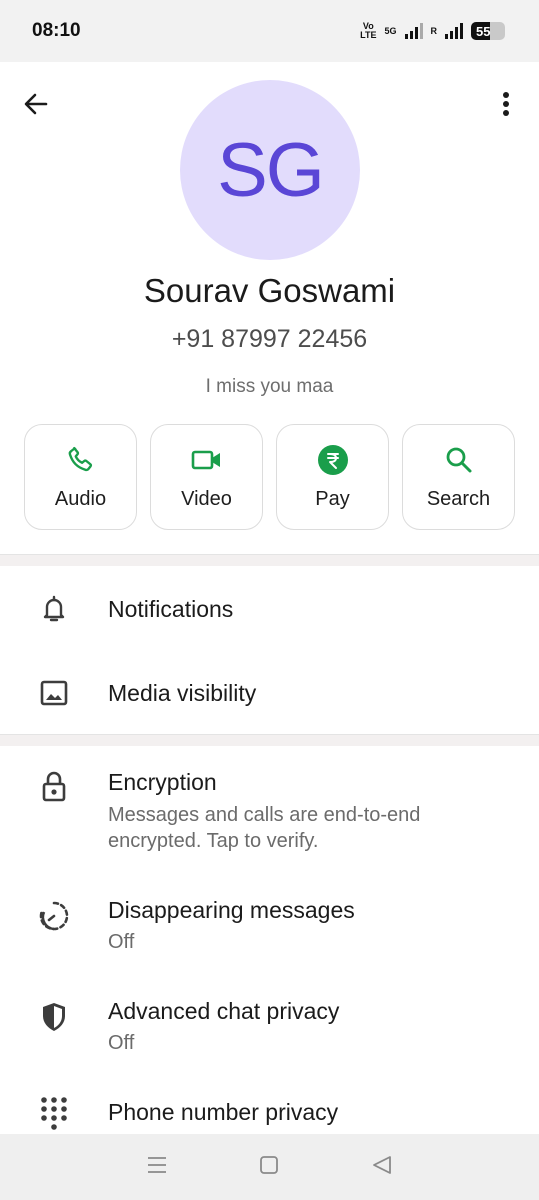  I want to click on rupee-icon, so click(333, 460).